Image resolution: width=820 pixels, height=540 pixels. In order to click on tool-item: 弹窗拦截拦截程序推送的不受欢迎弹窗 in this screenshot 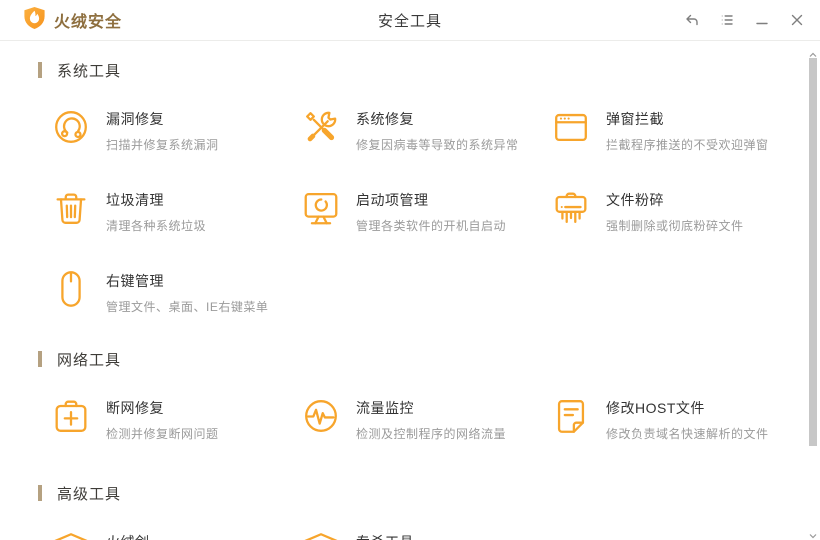, I will do `click(675, 129)`.